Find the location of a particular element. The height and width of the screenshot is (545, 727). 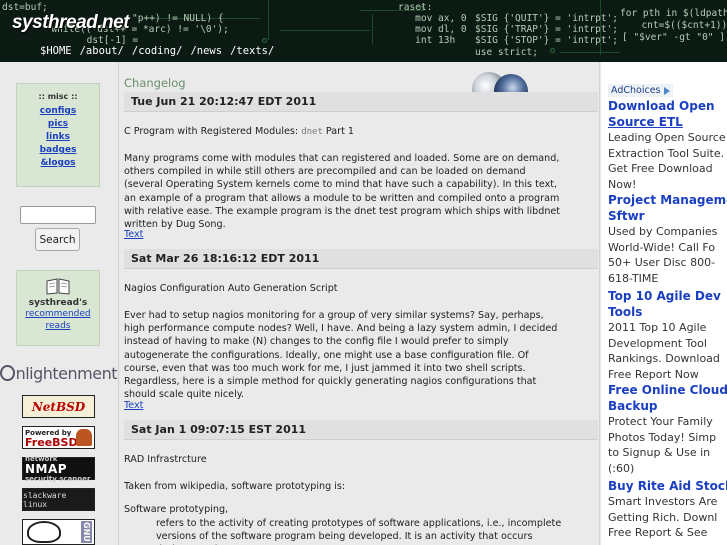

site-logo: systhread.net is located at coordinates (71, 23).